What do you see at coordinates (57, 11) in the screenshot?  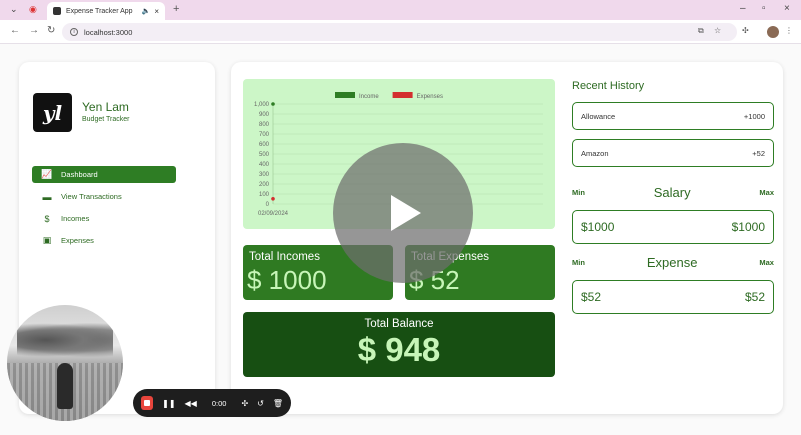 I see `app-favicon-icon` at bounding box center [57, 11].